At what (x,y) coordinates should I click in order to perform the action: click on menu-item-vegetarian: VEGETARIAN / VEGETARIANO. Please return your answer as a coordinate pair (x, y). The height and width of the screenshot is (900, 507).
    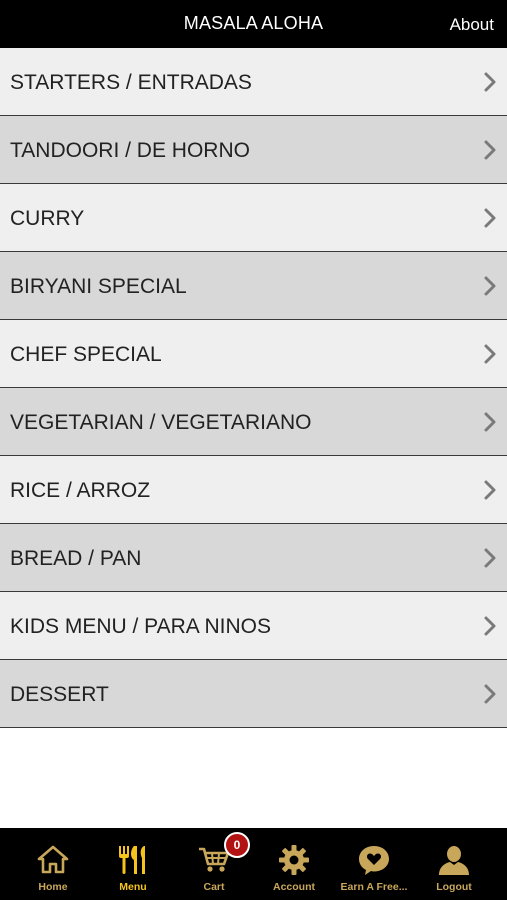
    Looking at the image, I should click on (253, 422).